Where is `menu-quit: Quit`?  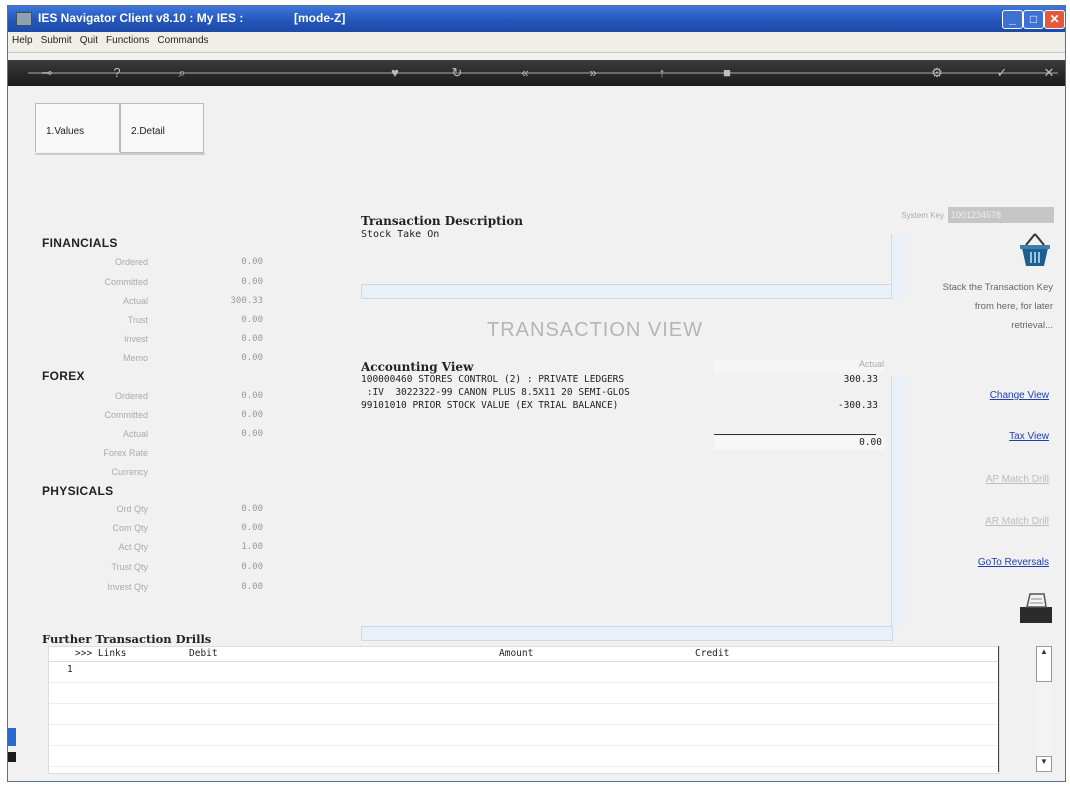 menu-quit: Quit is located at coordinates (89, 39).